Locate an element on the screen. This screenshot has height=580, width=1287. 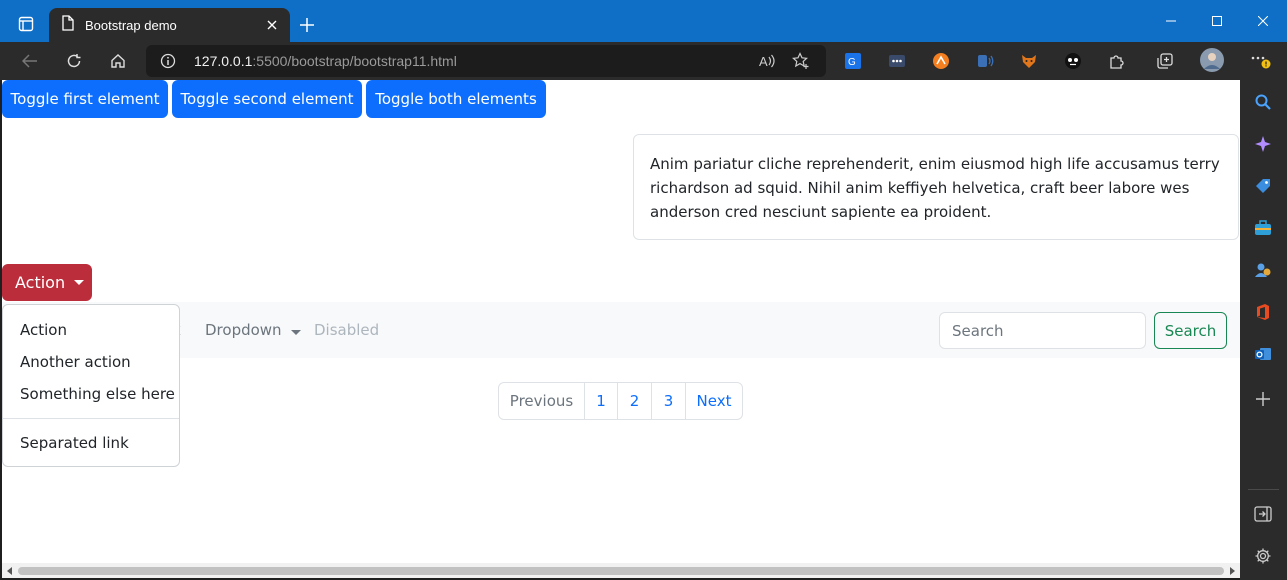
maximize-button is located at coordinates (1217, 21).